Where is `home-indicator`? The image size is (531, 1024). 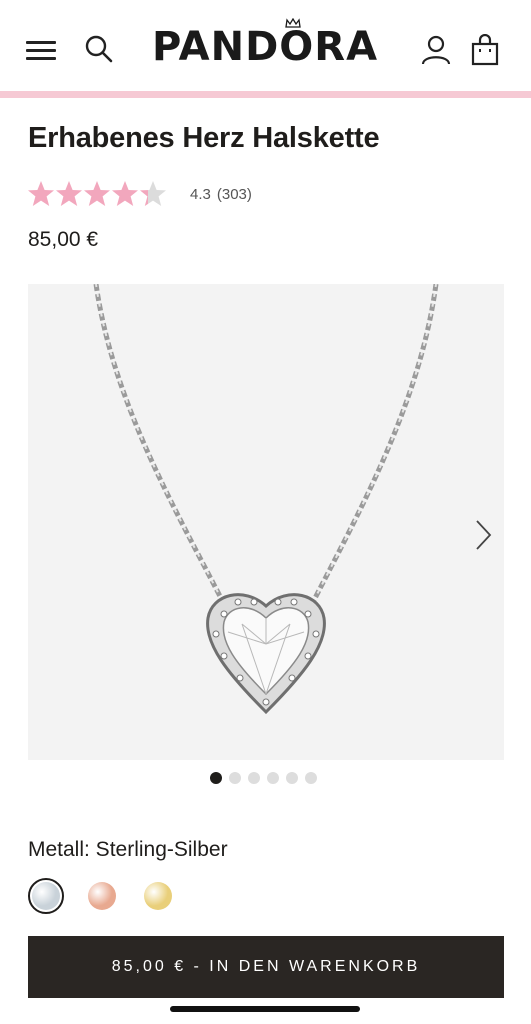
home-indicator is located at coordinates (265, 1009).